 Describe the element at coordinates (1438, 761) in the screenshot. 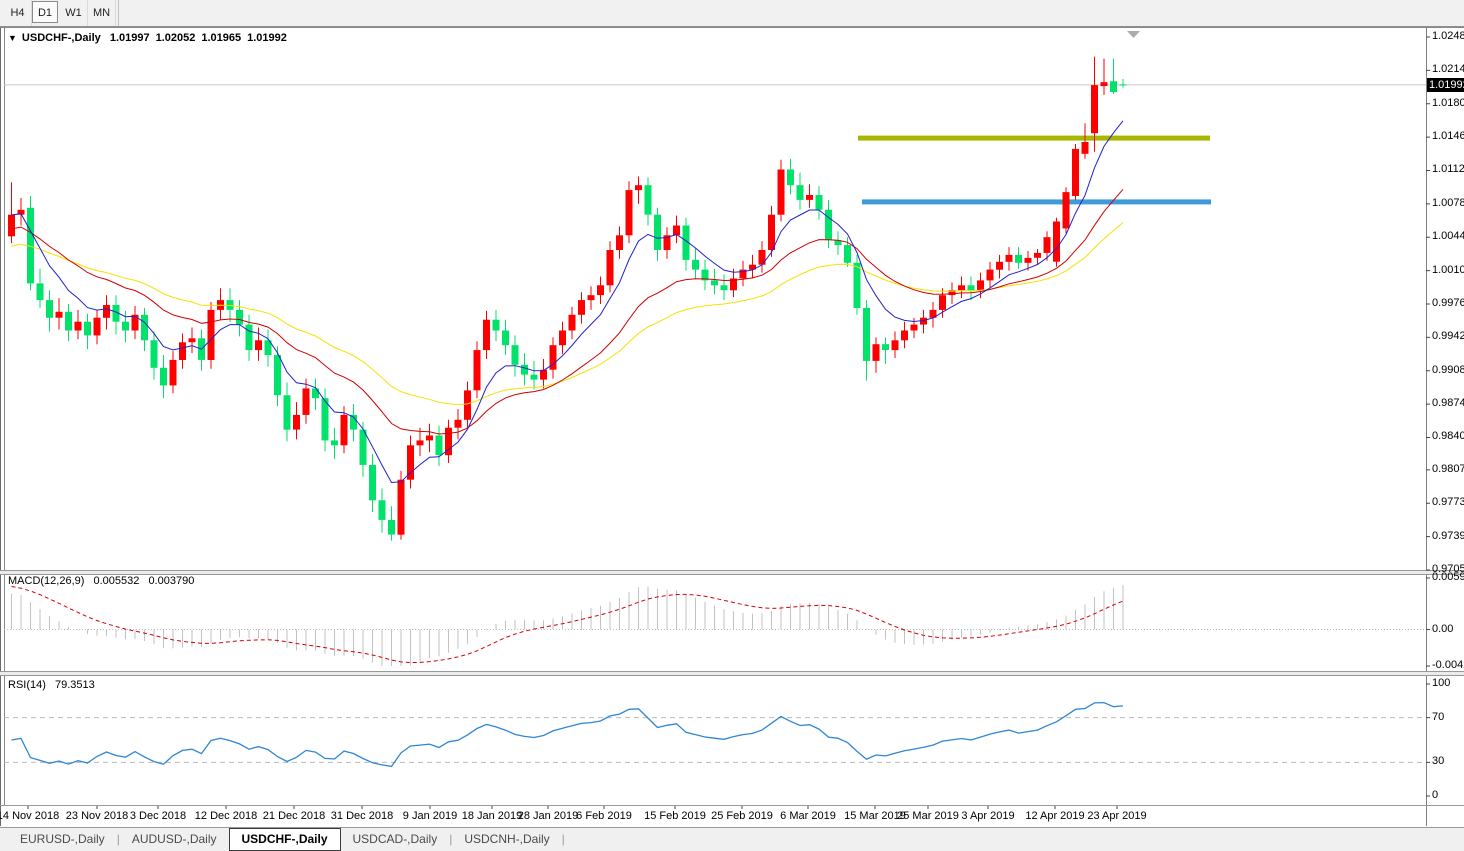

I see `rsi-tick-label: 30` at that location.